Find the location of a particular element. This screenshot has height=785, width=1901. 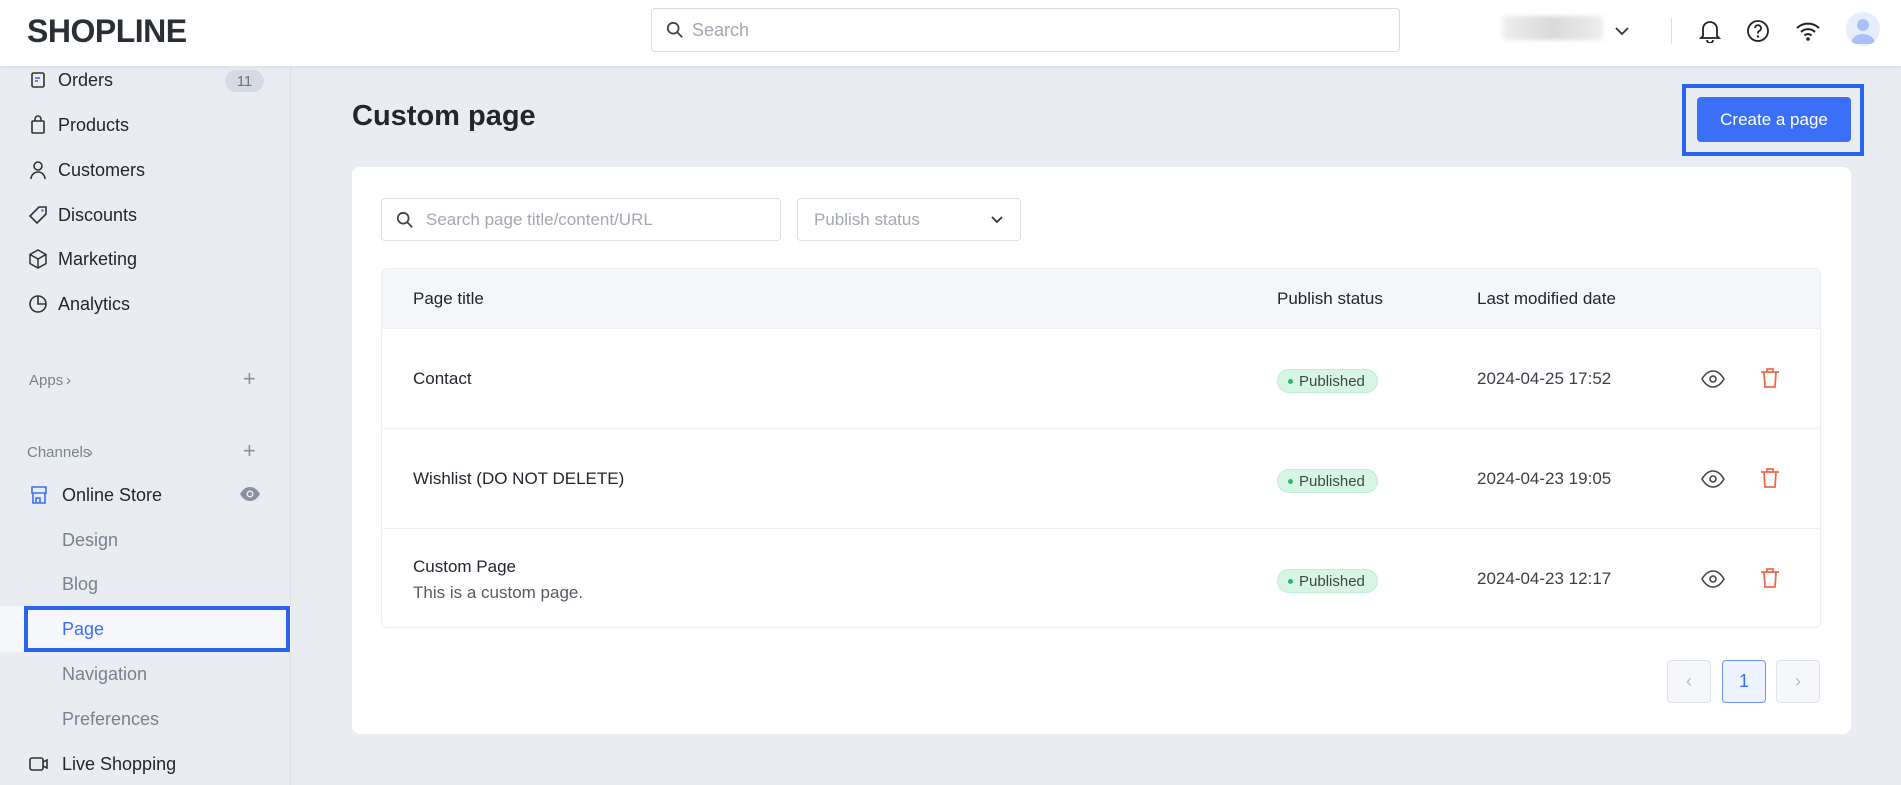

shopline-logo: SHOPLINE is located at coordinates (107, 31).